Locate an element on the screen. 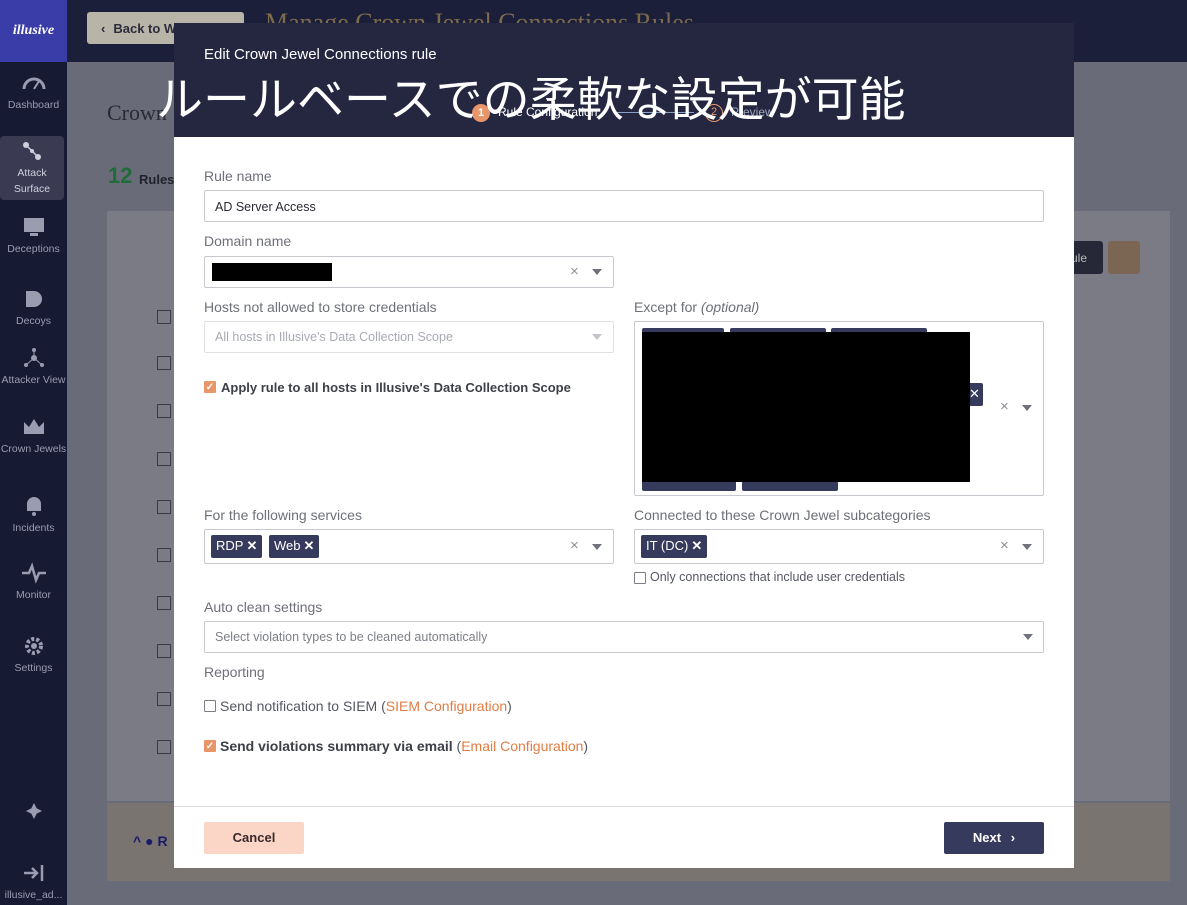  only-credentials-checkbox is located at coordinates (640, 578).